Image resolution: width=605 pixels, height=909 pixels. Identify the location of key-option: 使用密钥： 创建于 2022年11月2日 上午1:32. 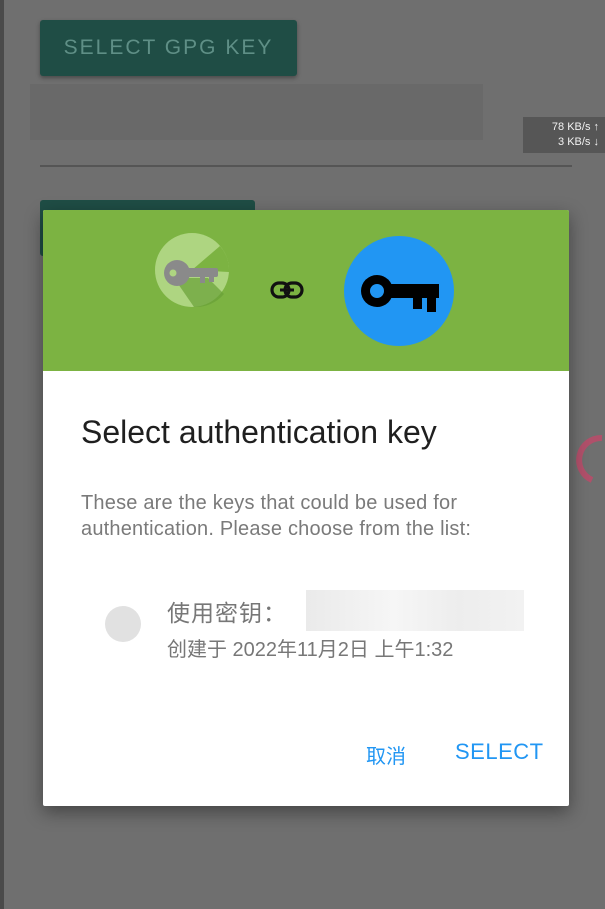
(318, 625).